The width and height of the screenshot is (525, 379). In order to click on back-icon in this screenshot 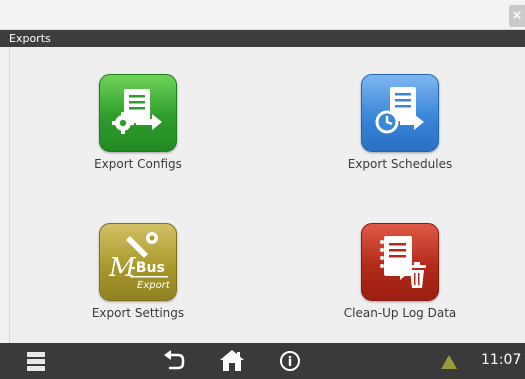, I will do `click(174, 360)`.